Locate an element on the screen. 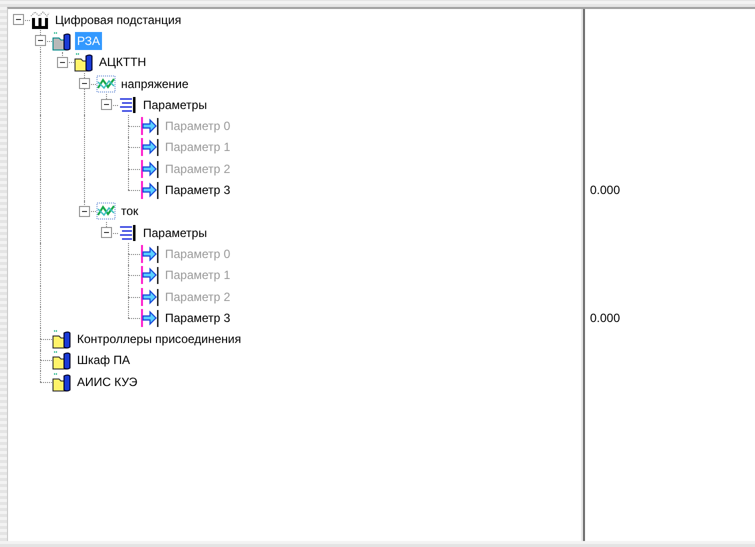 The width and height of the screenshot is (755, 547). tree-item: Цифровая подстанция is located at coordinates (118, 19).